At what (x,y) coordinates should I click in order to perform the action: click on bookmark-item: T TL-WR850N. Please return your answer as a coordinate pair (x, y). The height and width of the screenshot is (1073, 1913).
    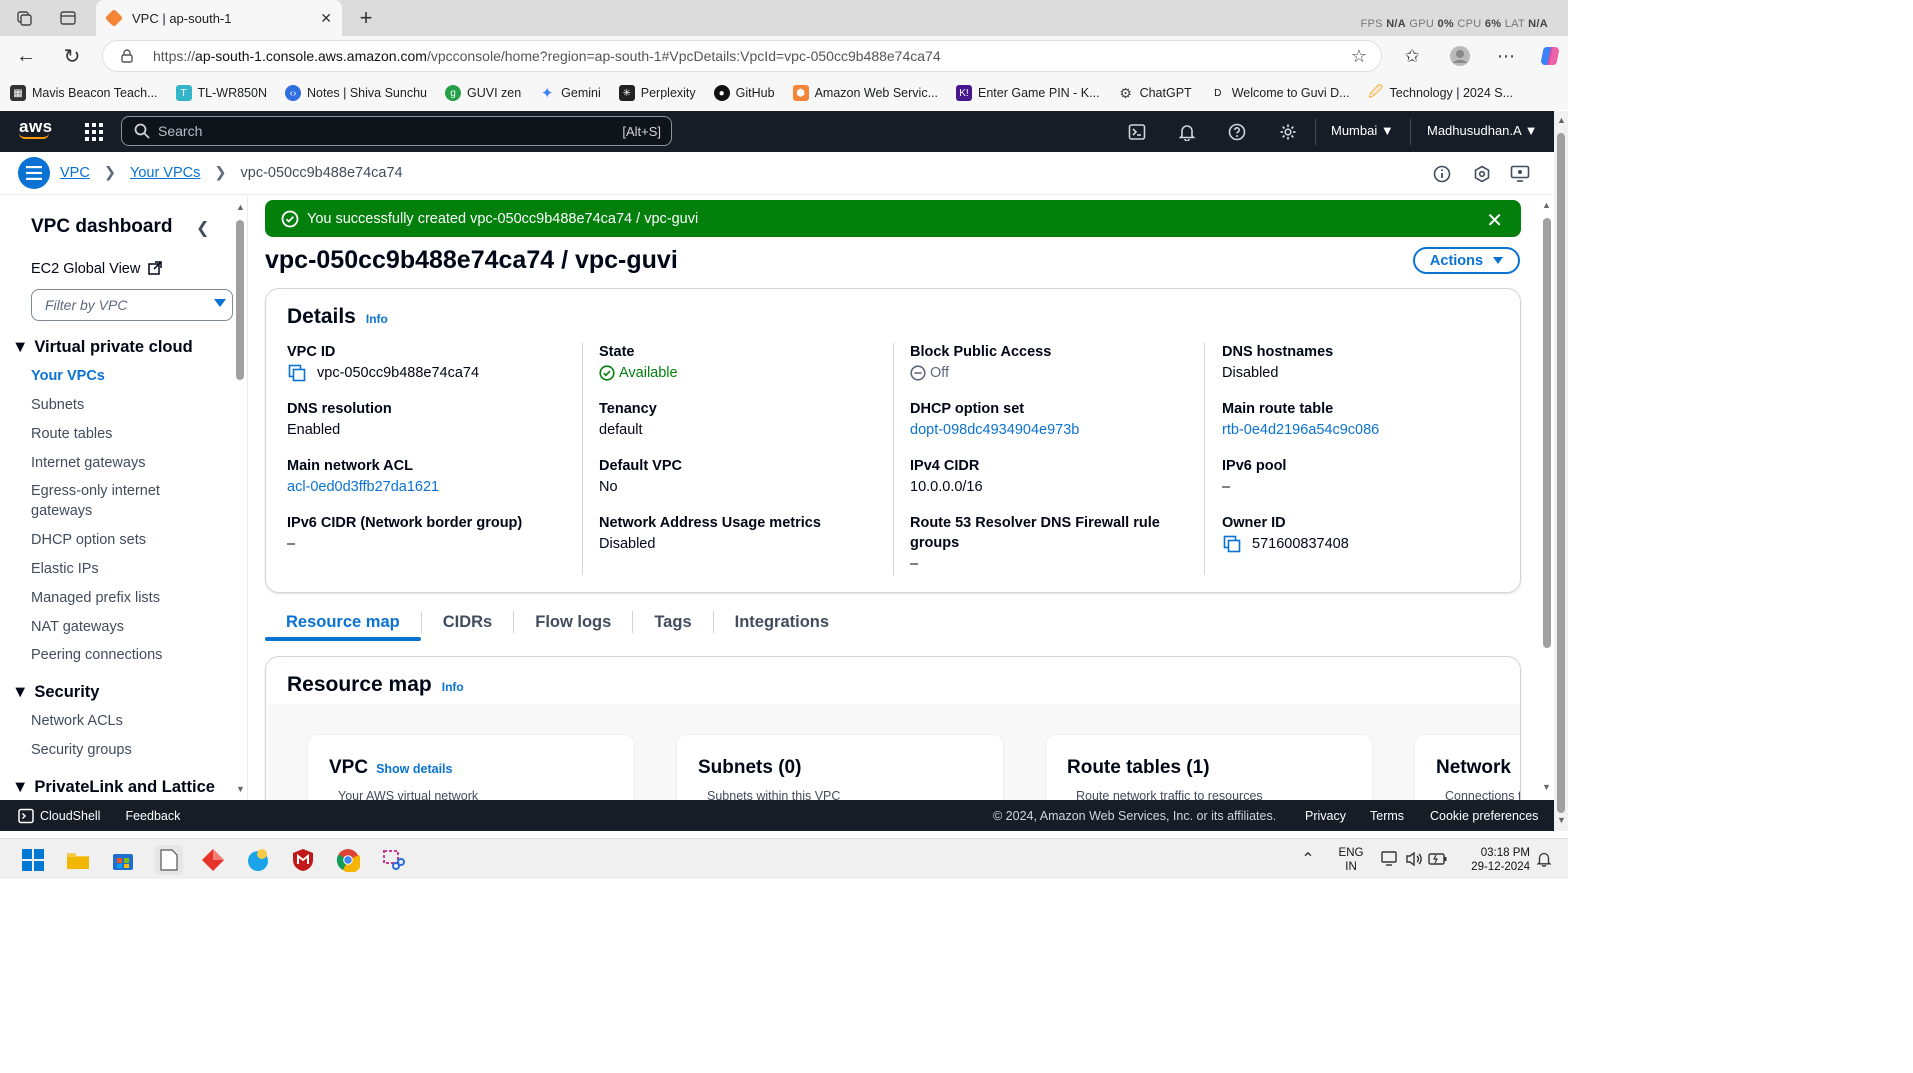
    Looking at the image, I should click on (221, 93).